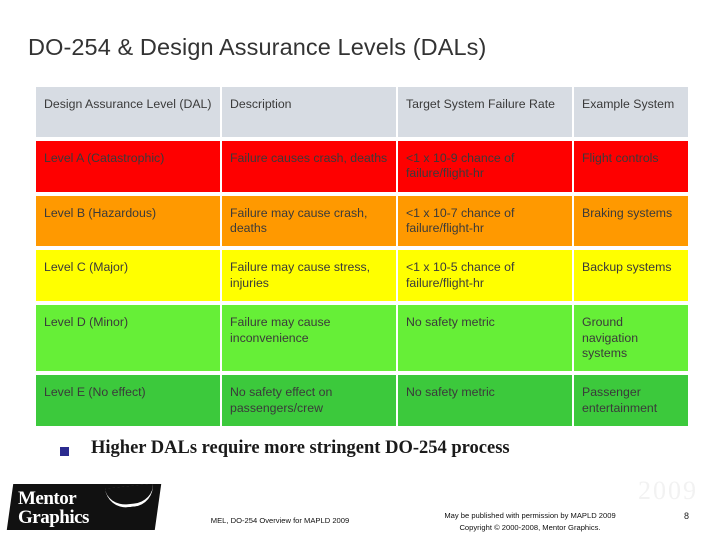 This screenshot has width=720, height=540. Describe the element at coordinates (631, 166) in the screenshot. I see `cell-example: Flight controls` at that location.